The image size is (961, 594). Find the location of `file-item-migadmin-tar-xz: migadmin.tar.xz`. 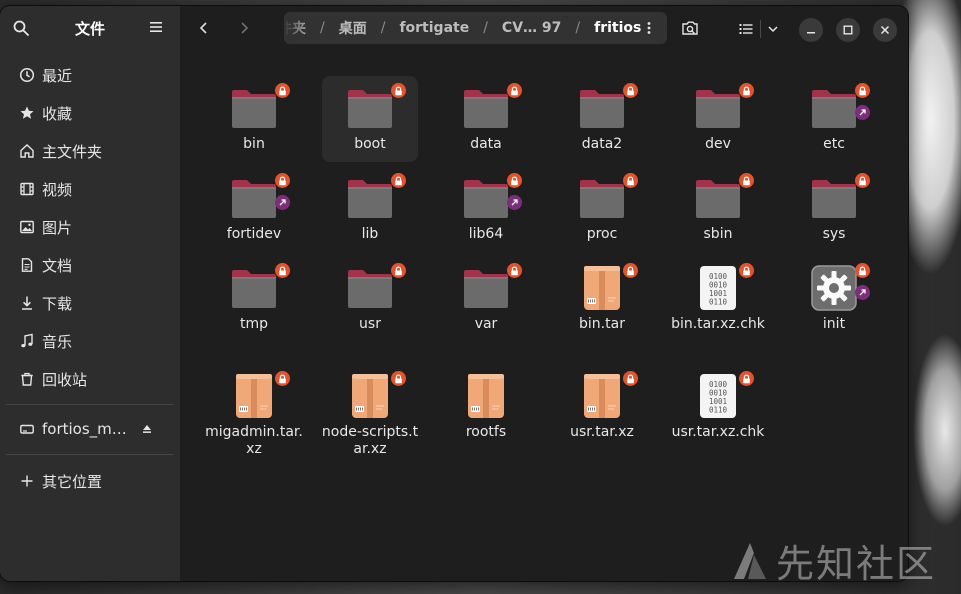

file-item-migadmin-tar-xz: migadmin.tar.xz is located at coordinates (254, 410).